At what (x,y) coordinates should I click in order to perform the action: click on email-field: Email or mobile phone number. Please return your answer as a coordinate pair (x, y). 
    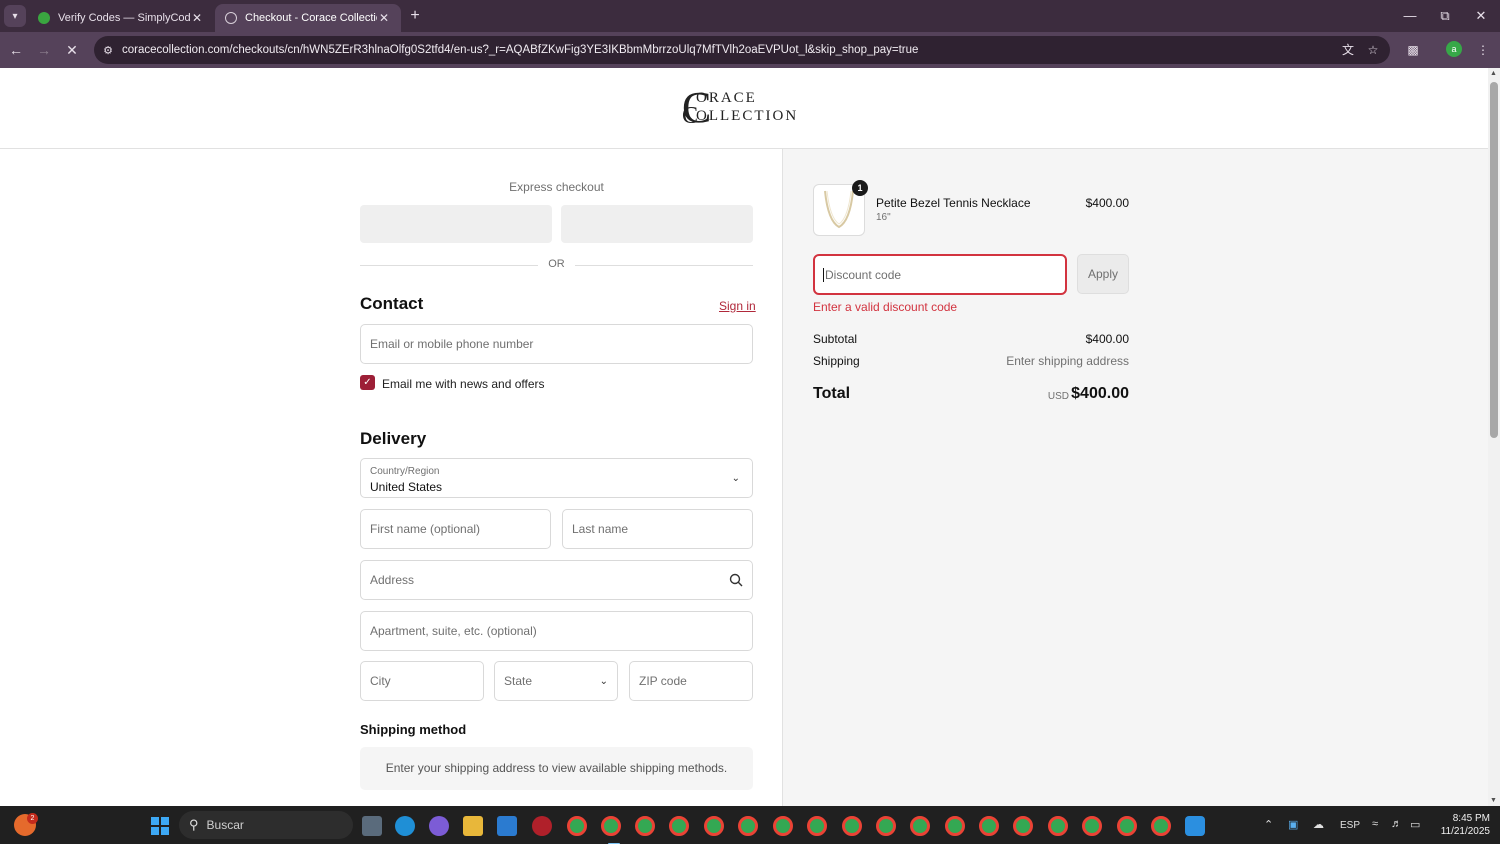
    Looking at the image, I should click on (556, 344).